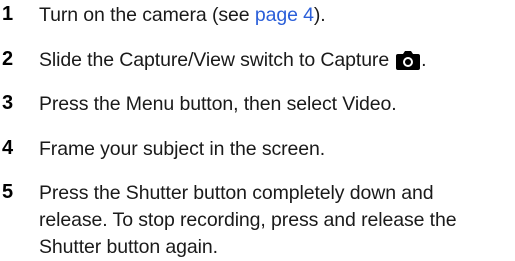  I want to click on camera-icon, so click(408, 64).